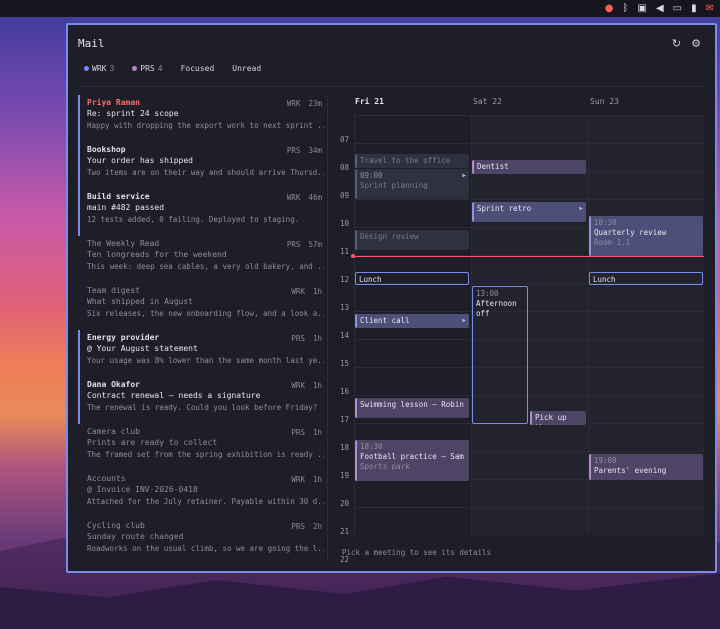 This screenshot has height=629, width=720. Describe the element at coordinates (412, 240) in the screenshot. I see `event-design-review: Design review` at that location.